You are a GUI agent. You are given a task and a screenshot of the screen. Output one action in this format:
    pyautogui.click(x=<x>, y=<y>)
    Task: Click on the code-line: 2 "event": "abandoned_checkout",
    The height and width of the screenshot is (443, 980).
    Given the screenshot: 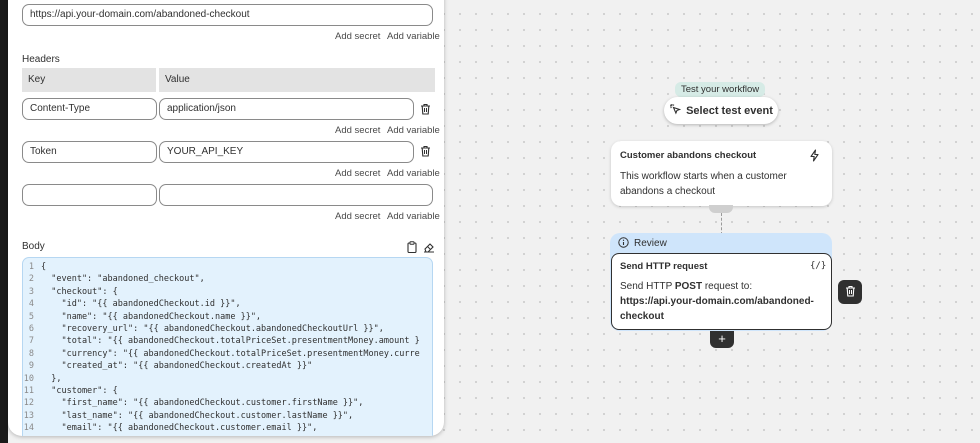 What is the action you would take?
    pyautogui.click(x=227, y=279)
    